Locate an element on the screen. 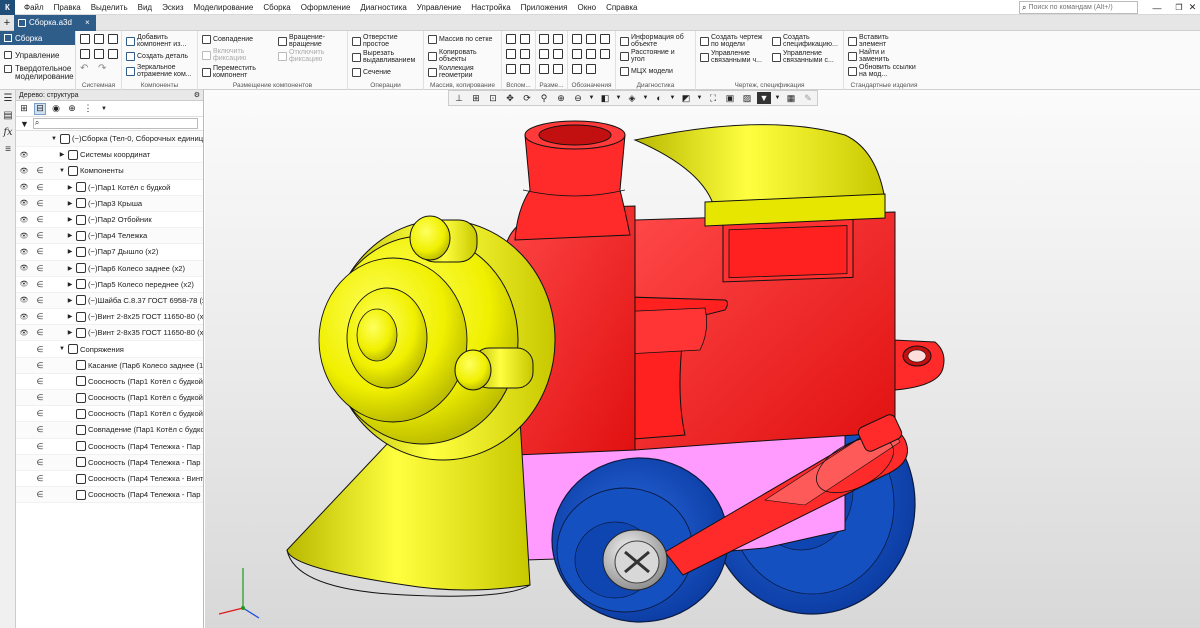  menu-item-10: Настройка is located at coordinates (490, 7).